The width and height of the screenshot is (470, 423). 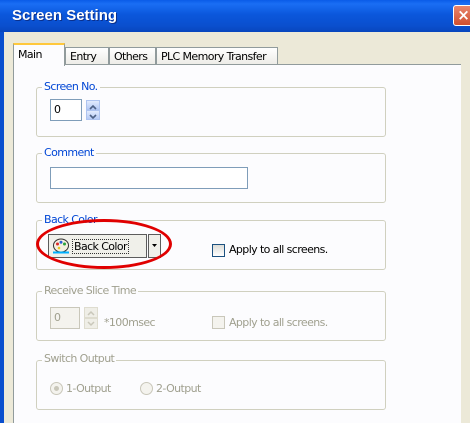 What do you see at coordinates (235, 16) in the screenshot?
I see `title-bar: Screen Setting ×` at bounding box center [235, 16].